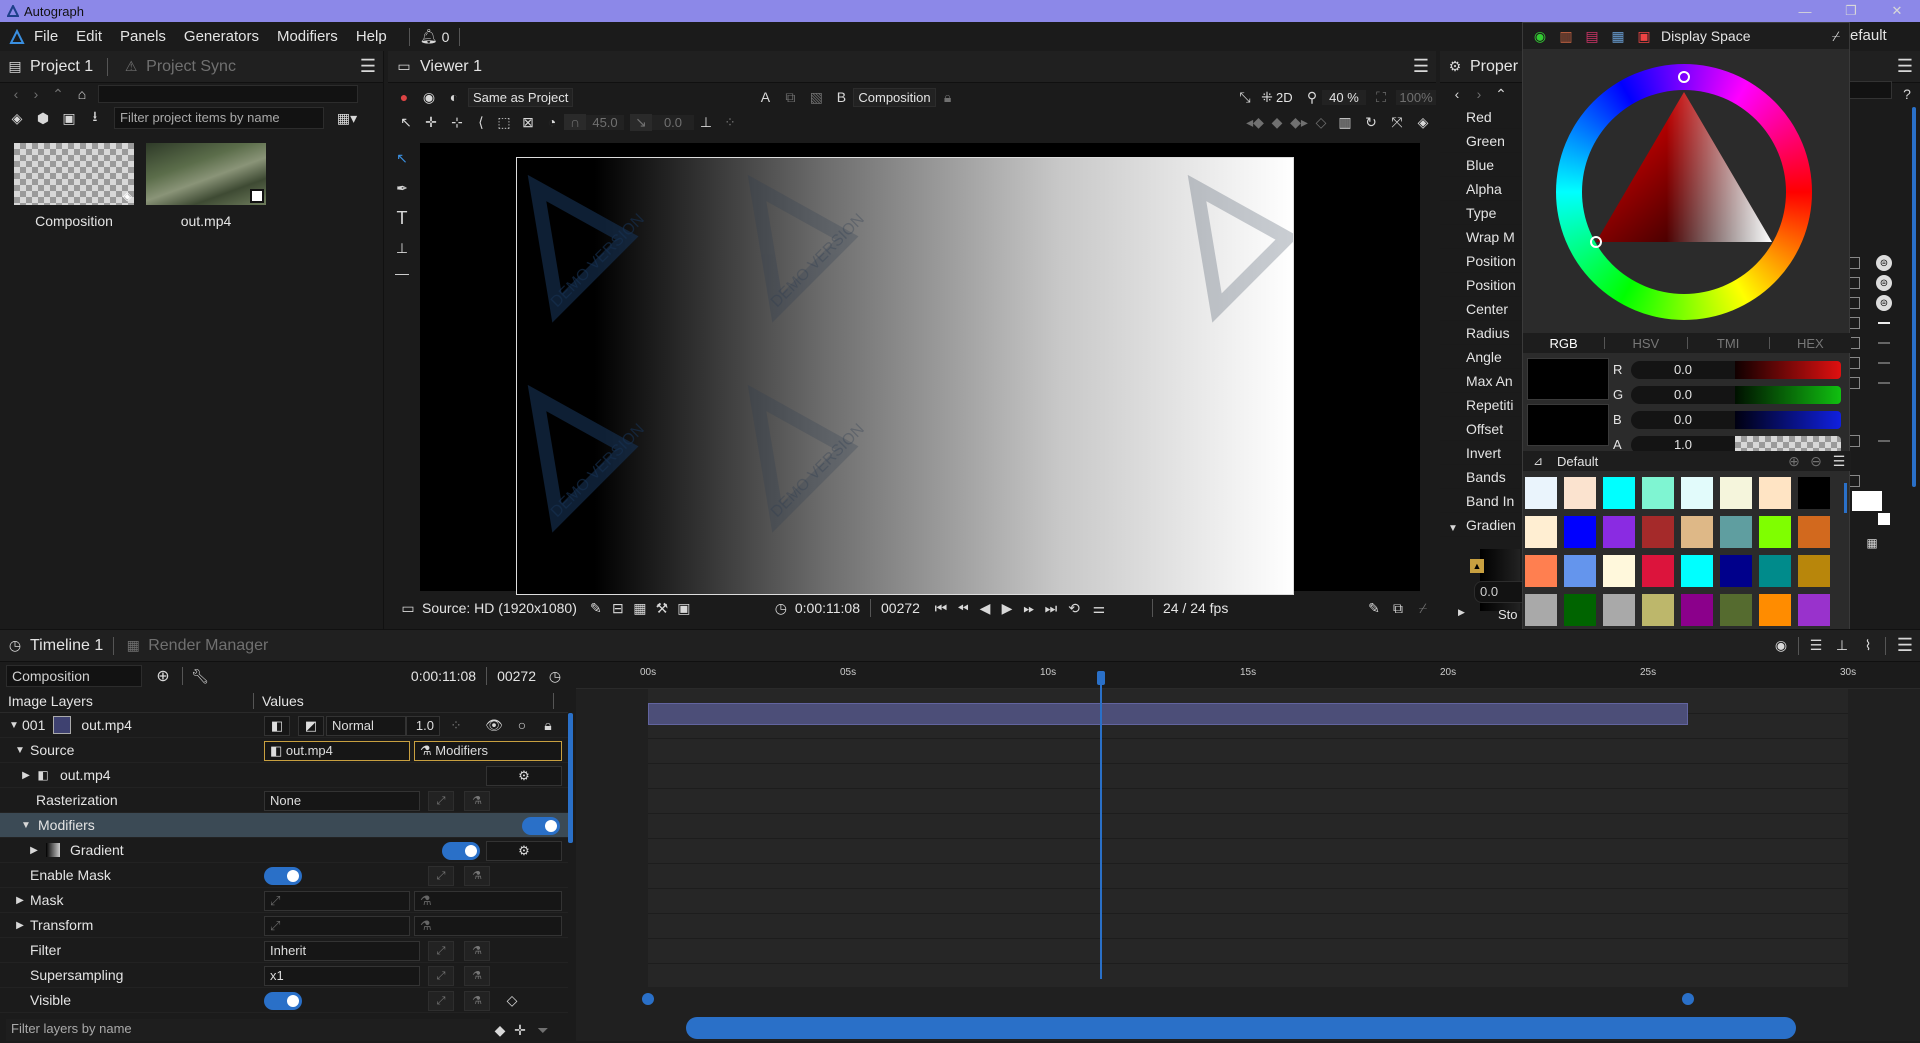 The width and height of the screenshot is (1920, 1043). I want to click on clock-icon: ◷, so click(555, 676).